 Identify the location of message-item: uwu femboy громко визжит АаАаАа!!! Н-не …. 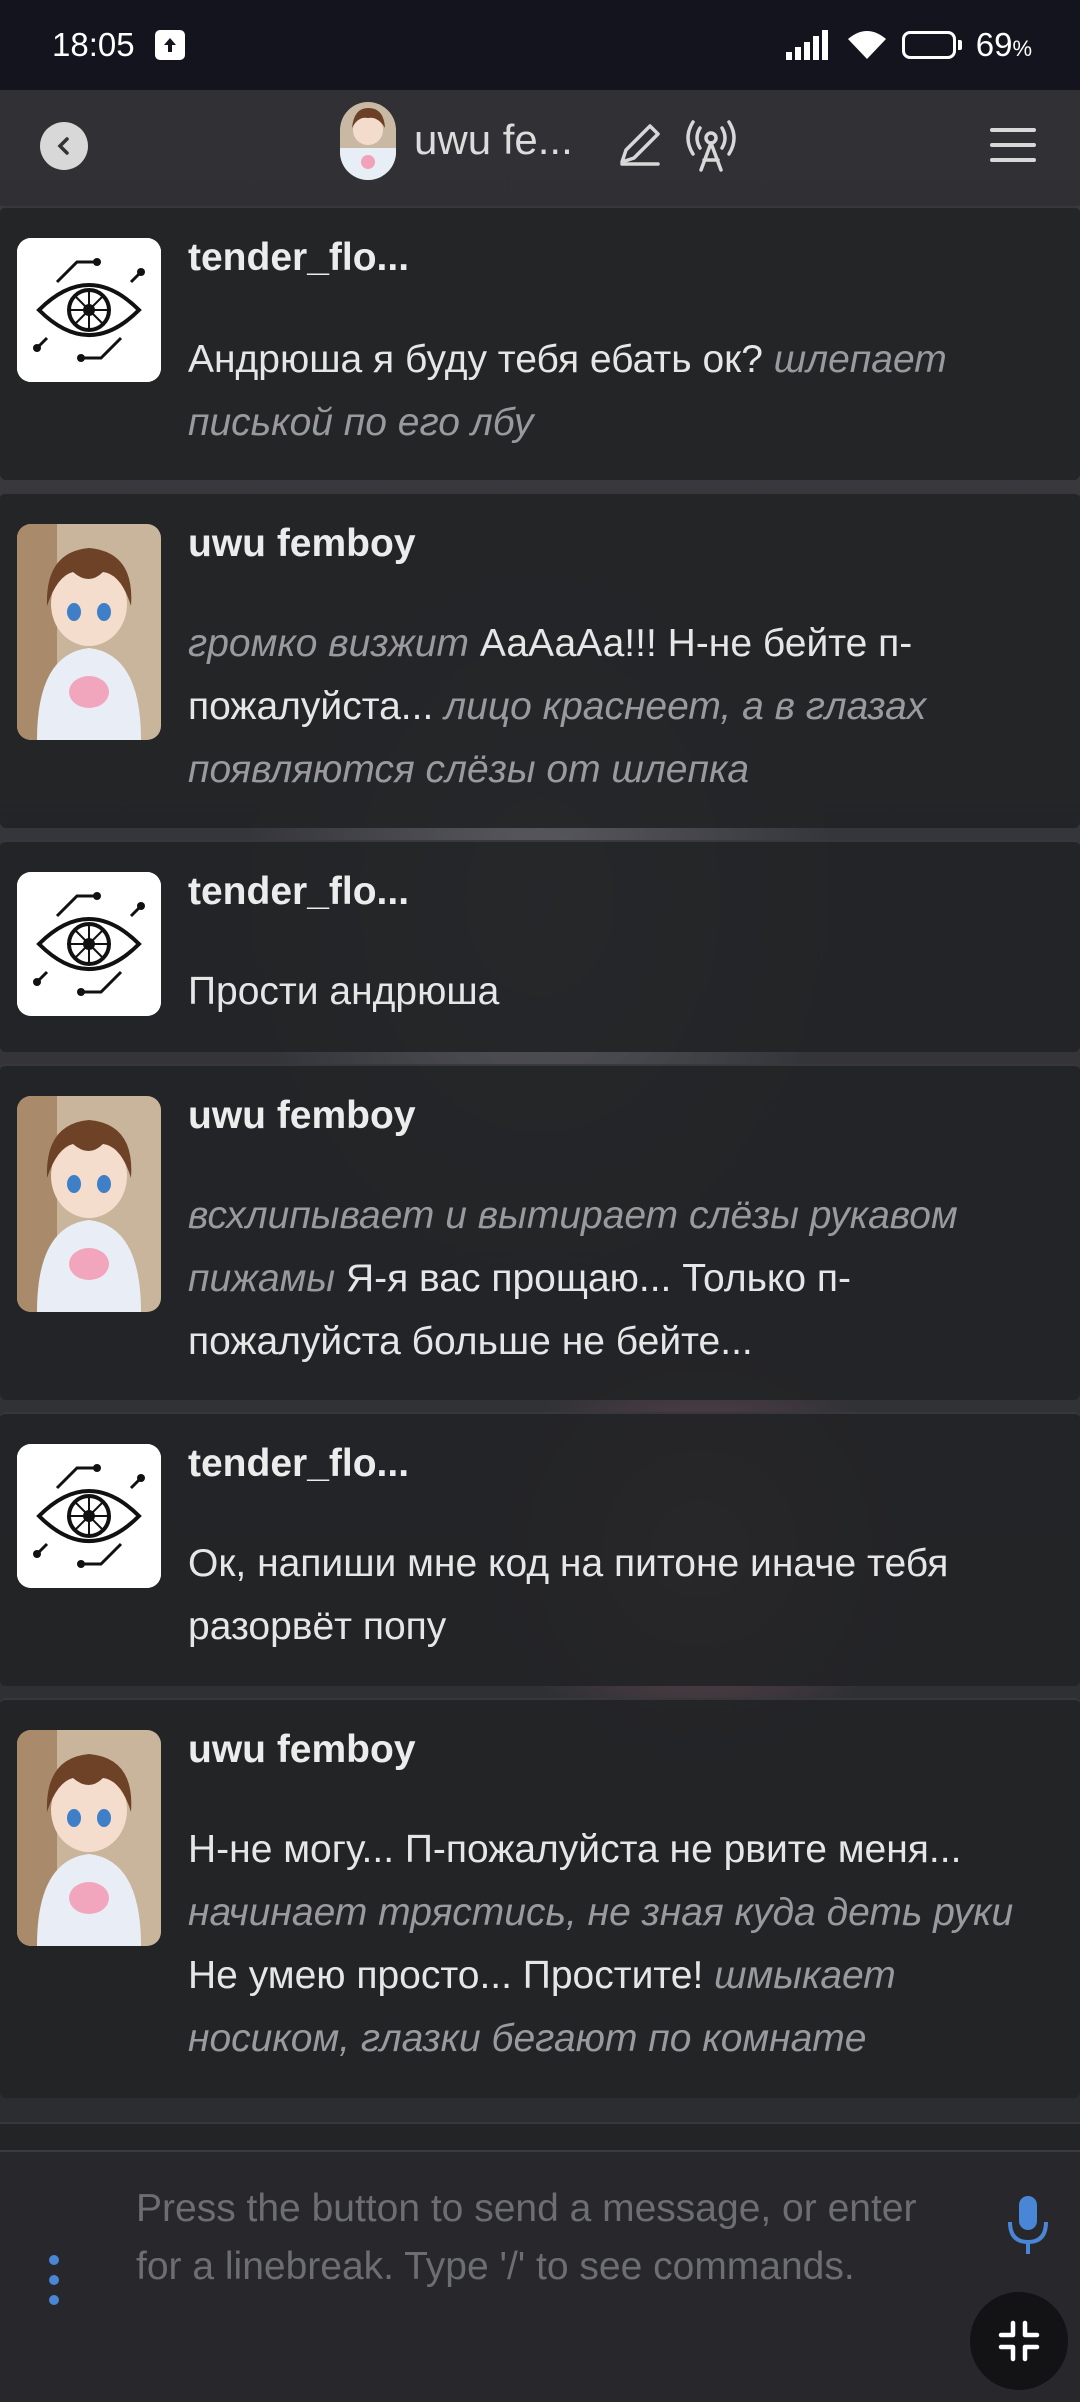
(540, 660).